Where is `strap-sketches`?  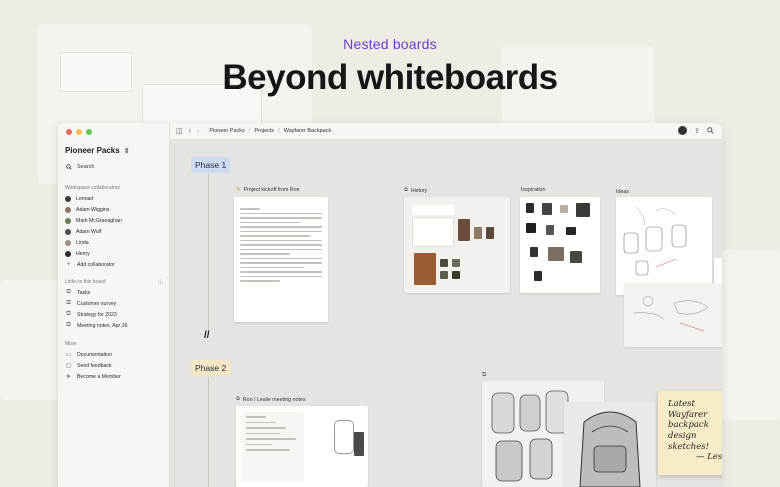
strap-sketches is located at coordinates (671, 313).